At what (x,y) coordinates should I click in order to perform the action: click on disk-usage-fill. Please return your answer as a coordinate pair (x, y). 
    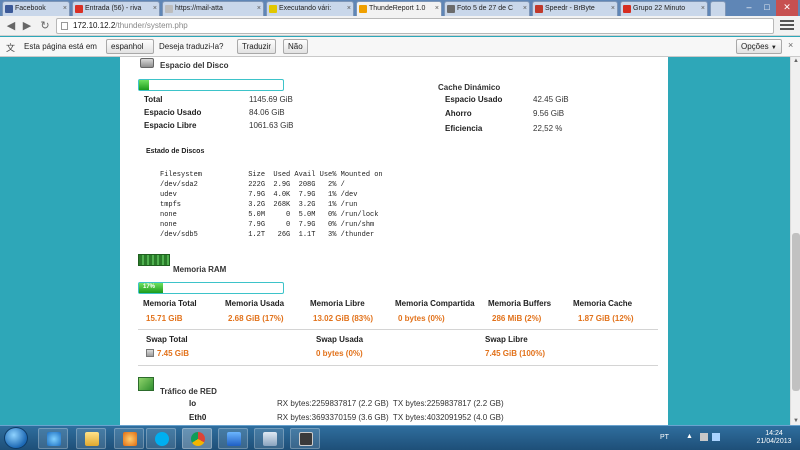
    Looking at the image, I should click on (144, 85).